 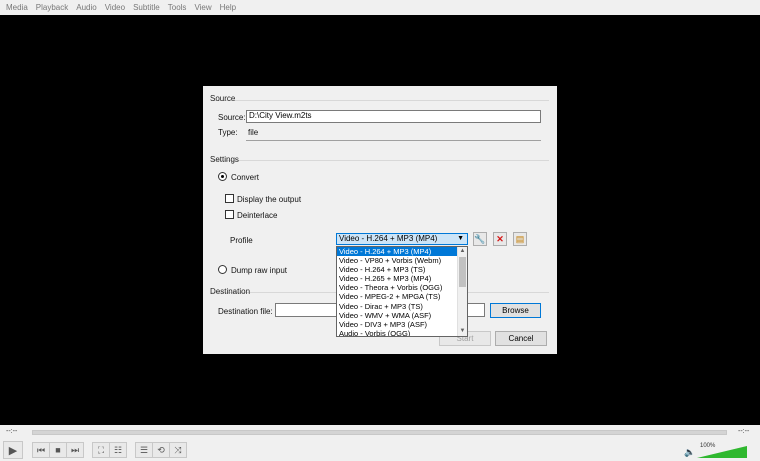 I want to click on extended-settings-button: ☷, so click(x=118, y=450).